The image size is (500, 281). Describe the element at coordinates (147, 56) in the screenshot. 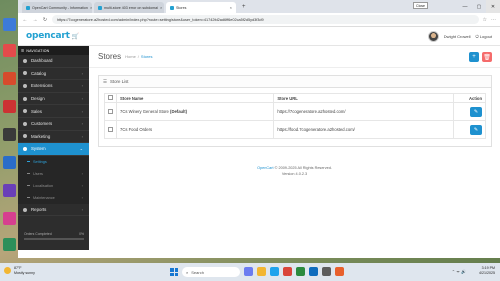

I see `breadcrumb-current: Stores` at that location.